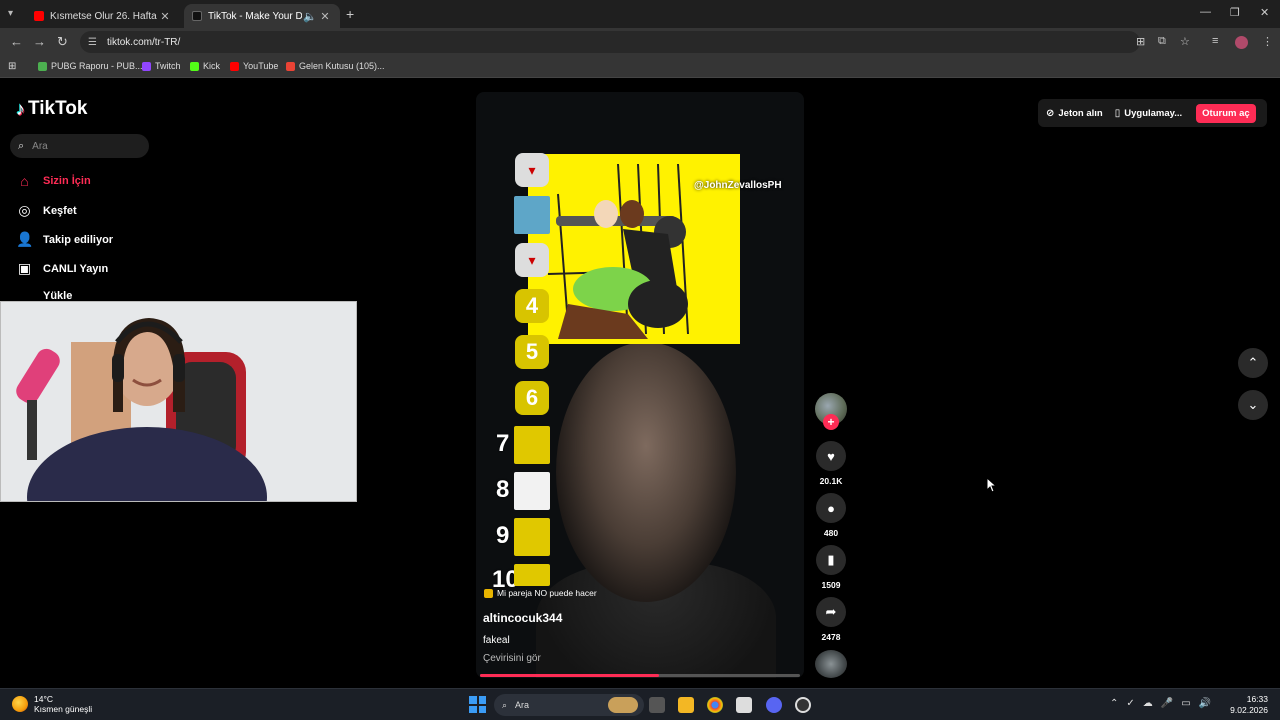 This screenshot has height=720, width=1280. I want to click on share-icon: ➦, so click(831, 612).